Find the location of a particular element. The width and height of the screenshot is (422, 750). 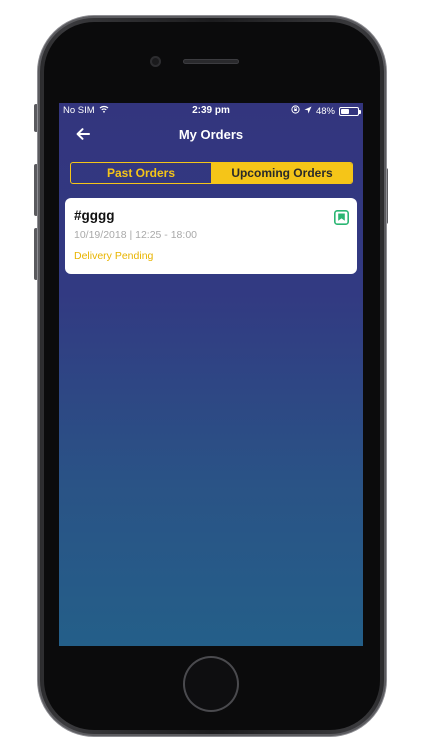

nav-bar: My Orders is located at coordinates (211, 136).